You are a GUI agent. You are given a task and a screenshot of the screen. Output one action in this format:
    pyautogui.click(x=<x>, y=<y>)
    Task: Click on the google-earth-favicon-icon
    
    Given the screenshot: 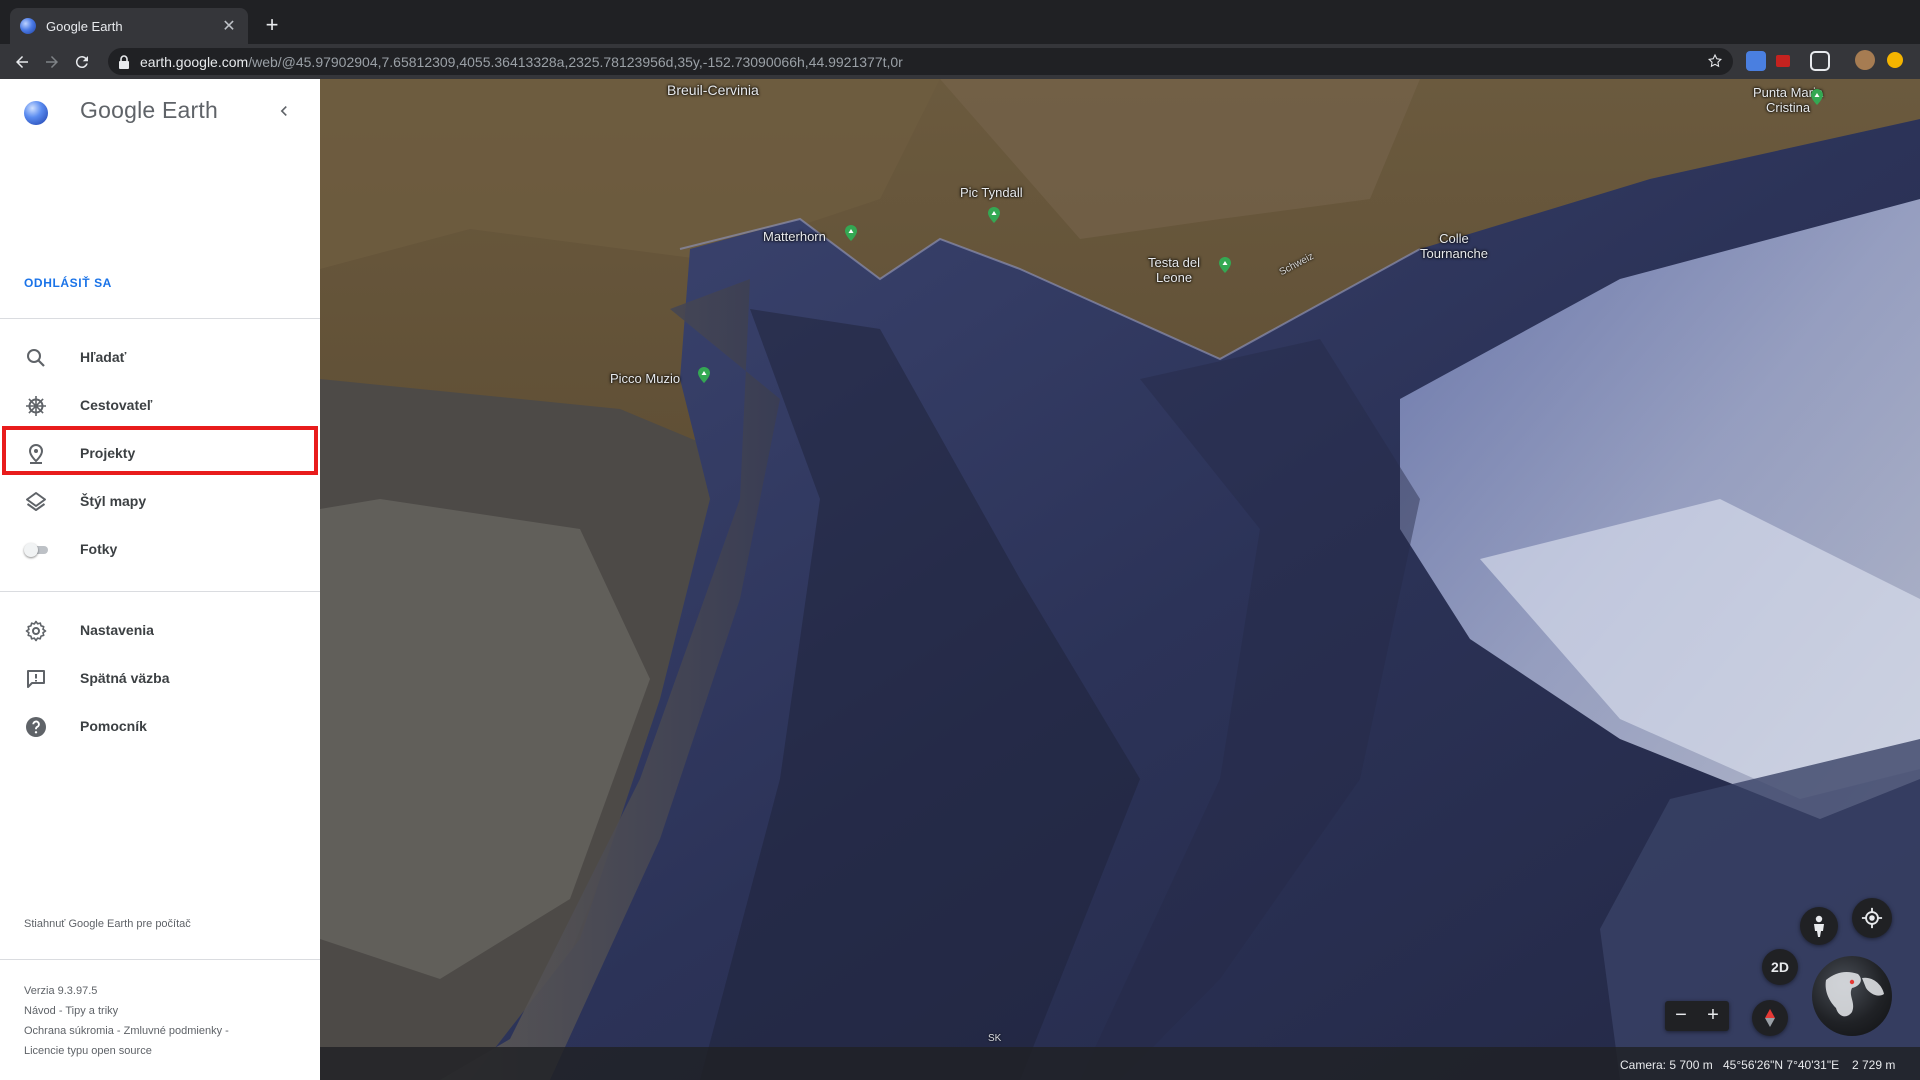 What is the action you would take?
    pyautogui.click(x=28, y=26)
    